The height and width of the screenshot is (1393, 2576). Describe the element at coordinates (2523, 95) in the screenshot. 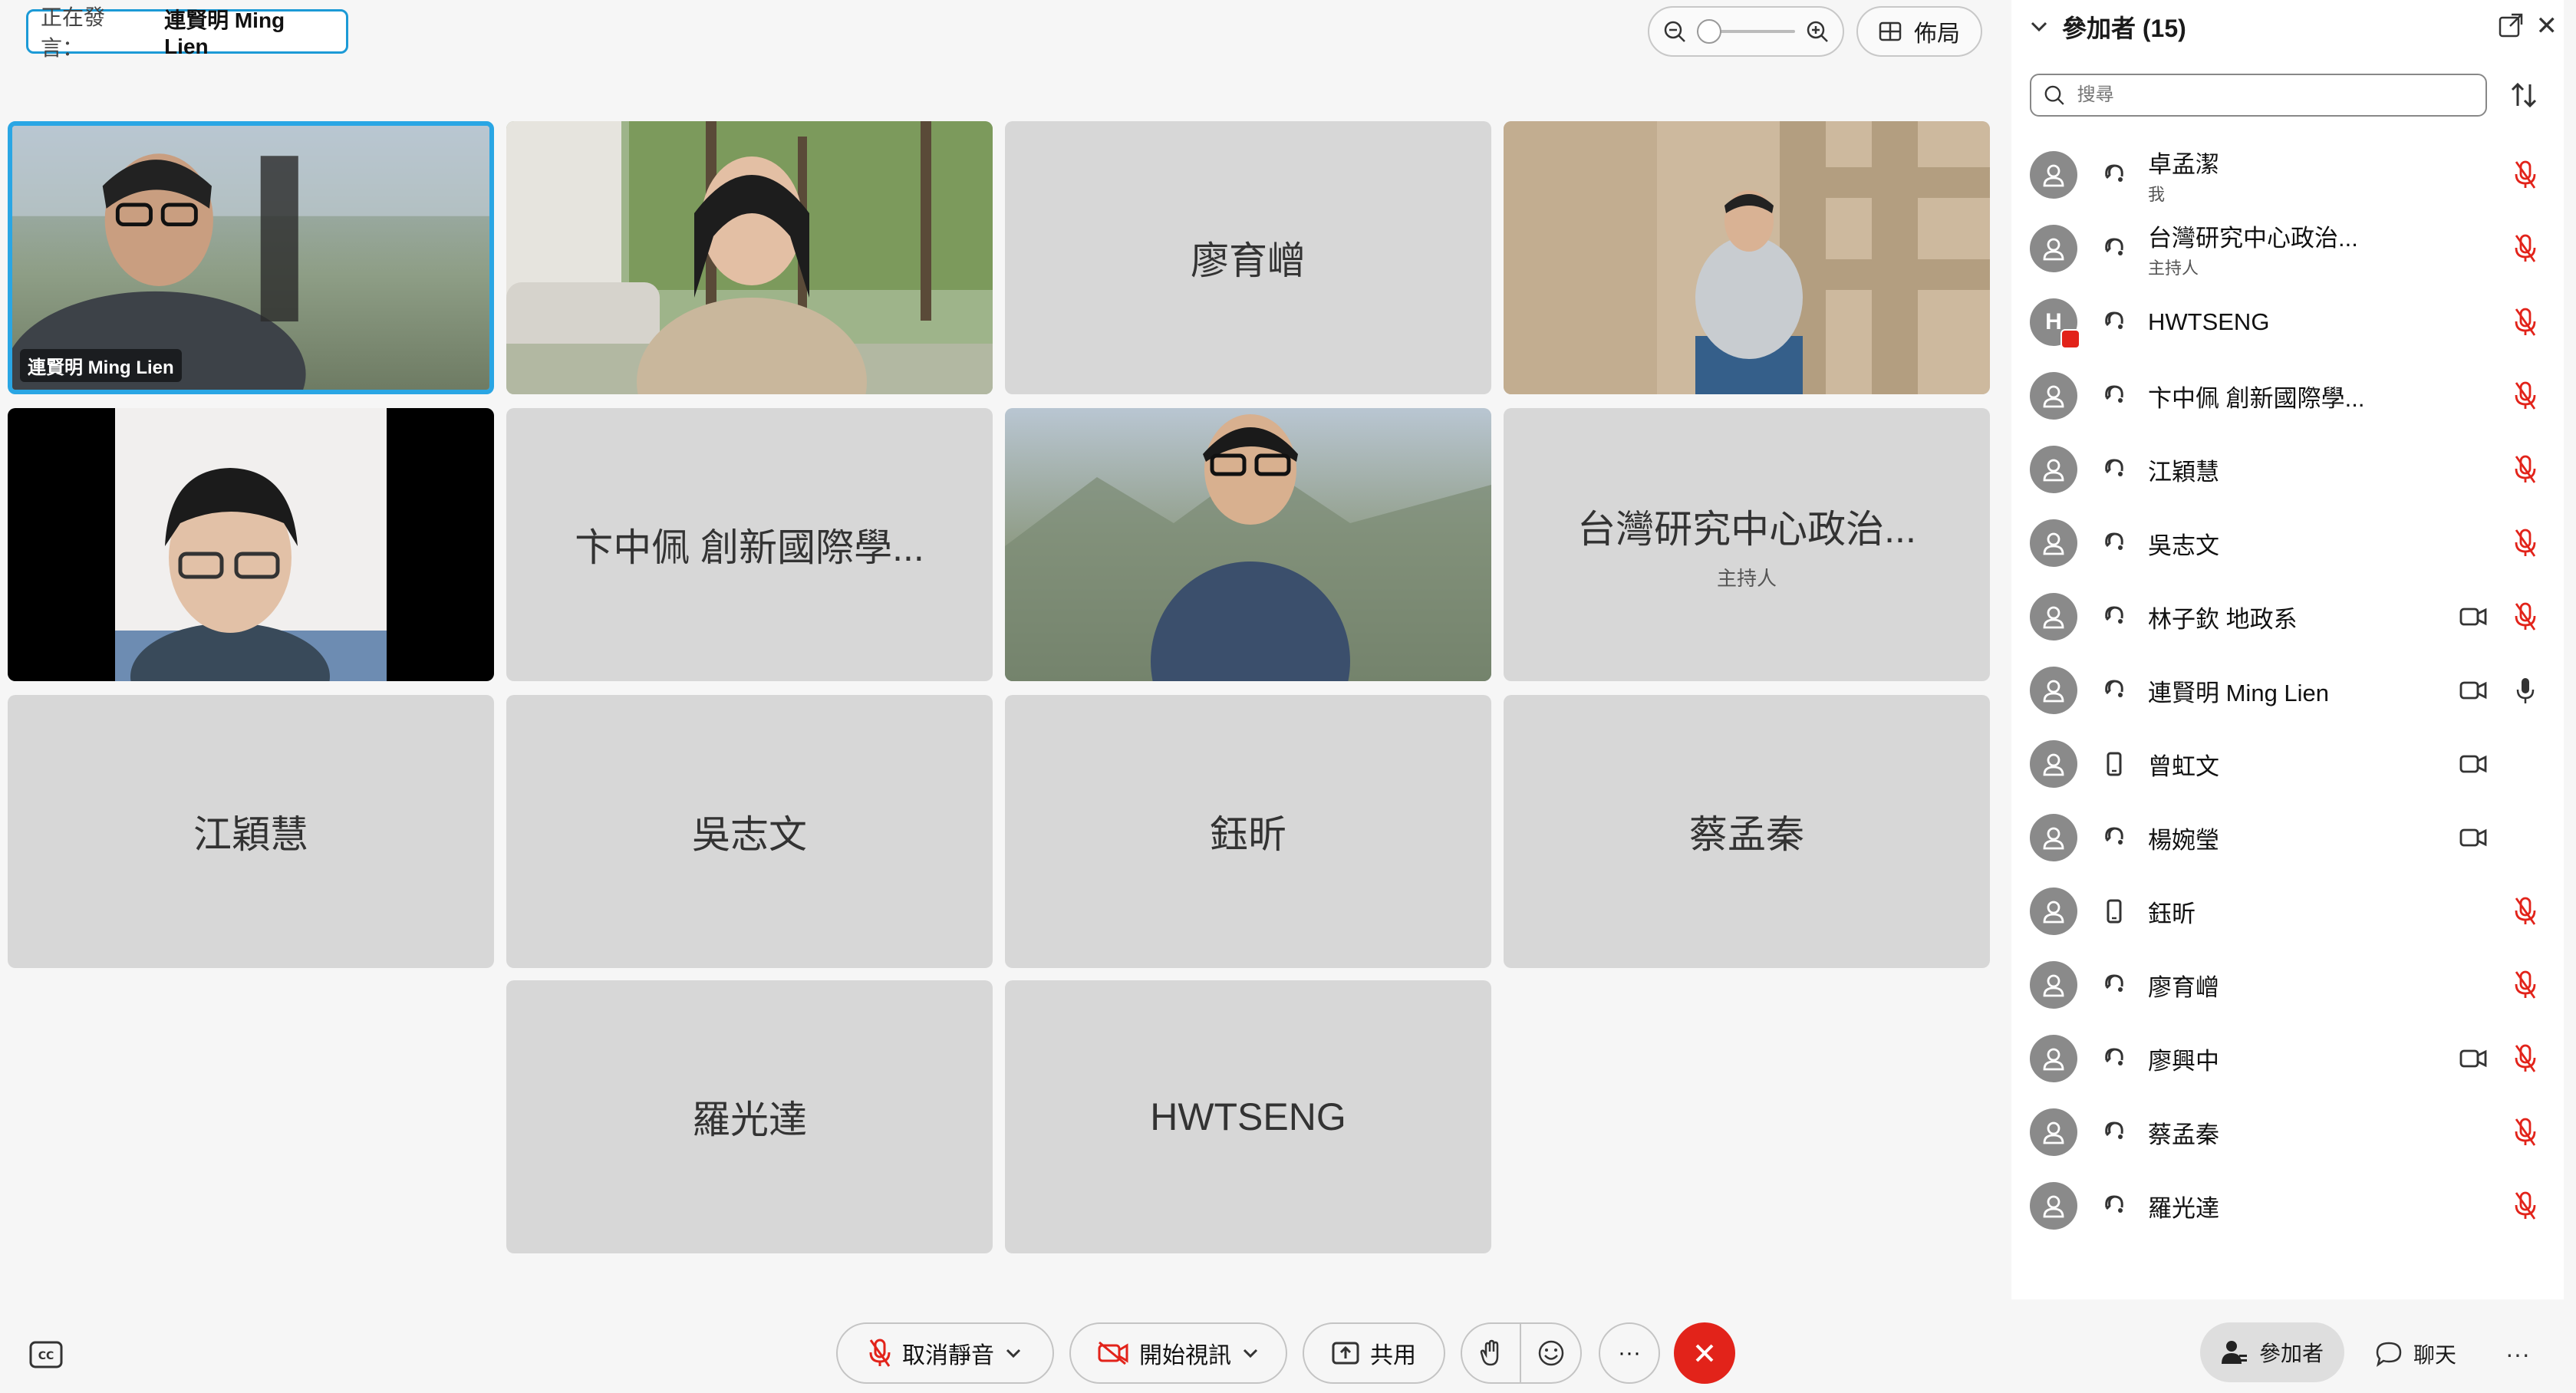

I see `sort-icon` at that location.